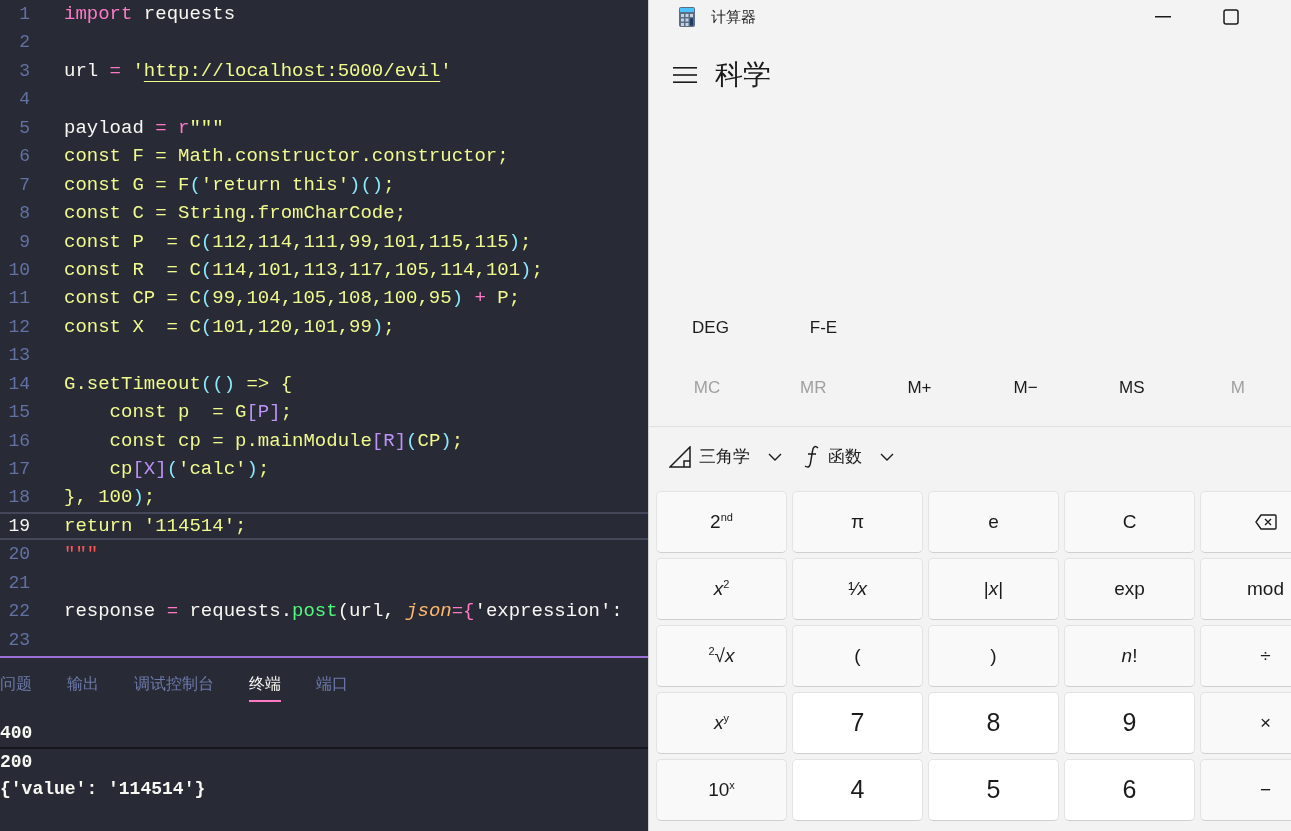 The image size is (1291, 831). What do you see at coordinates (721, 589) in the screenshot?
I see `calculator-key: x$^{2}$` at bounding box center [721, 589].